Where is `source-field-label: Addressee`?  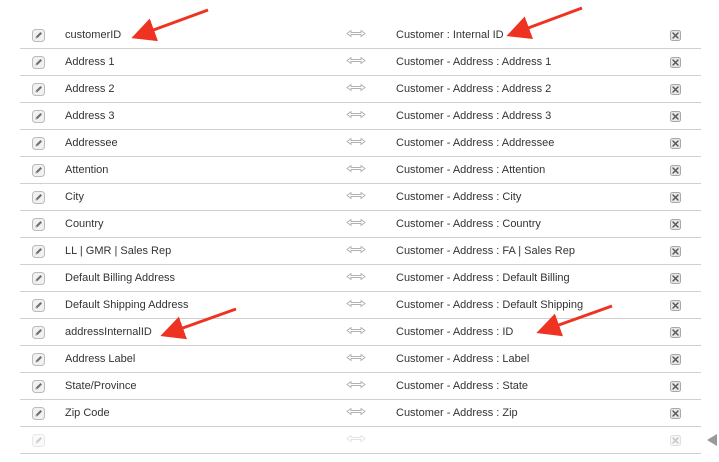
source-field-label: Addressee is located at coordinates (91, 143).